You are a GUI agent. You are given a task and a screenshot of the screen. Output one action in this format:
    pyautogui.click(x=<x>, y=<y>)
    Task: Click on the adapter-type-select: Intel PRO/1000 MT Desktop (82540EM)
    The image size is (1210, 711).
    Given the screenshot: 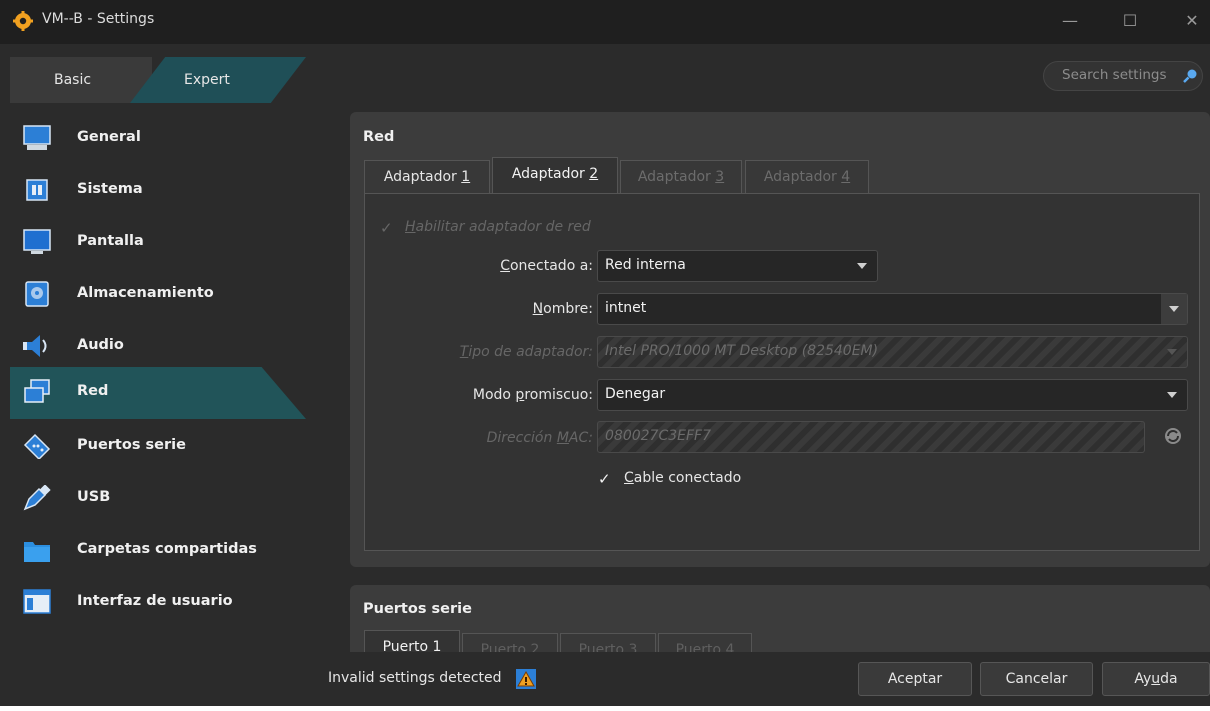 What is the action you would take?
    pyautogui.click(x=892, y=352)
    